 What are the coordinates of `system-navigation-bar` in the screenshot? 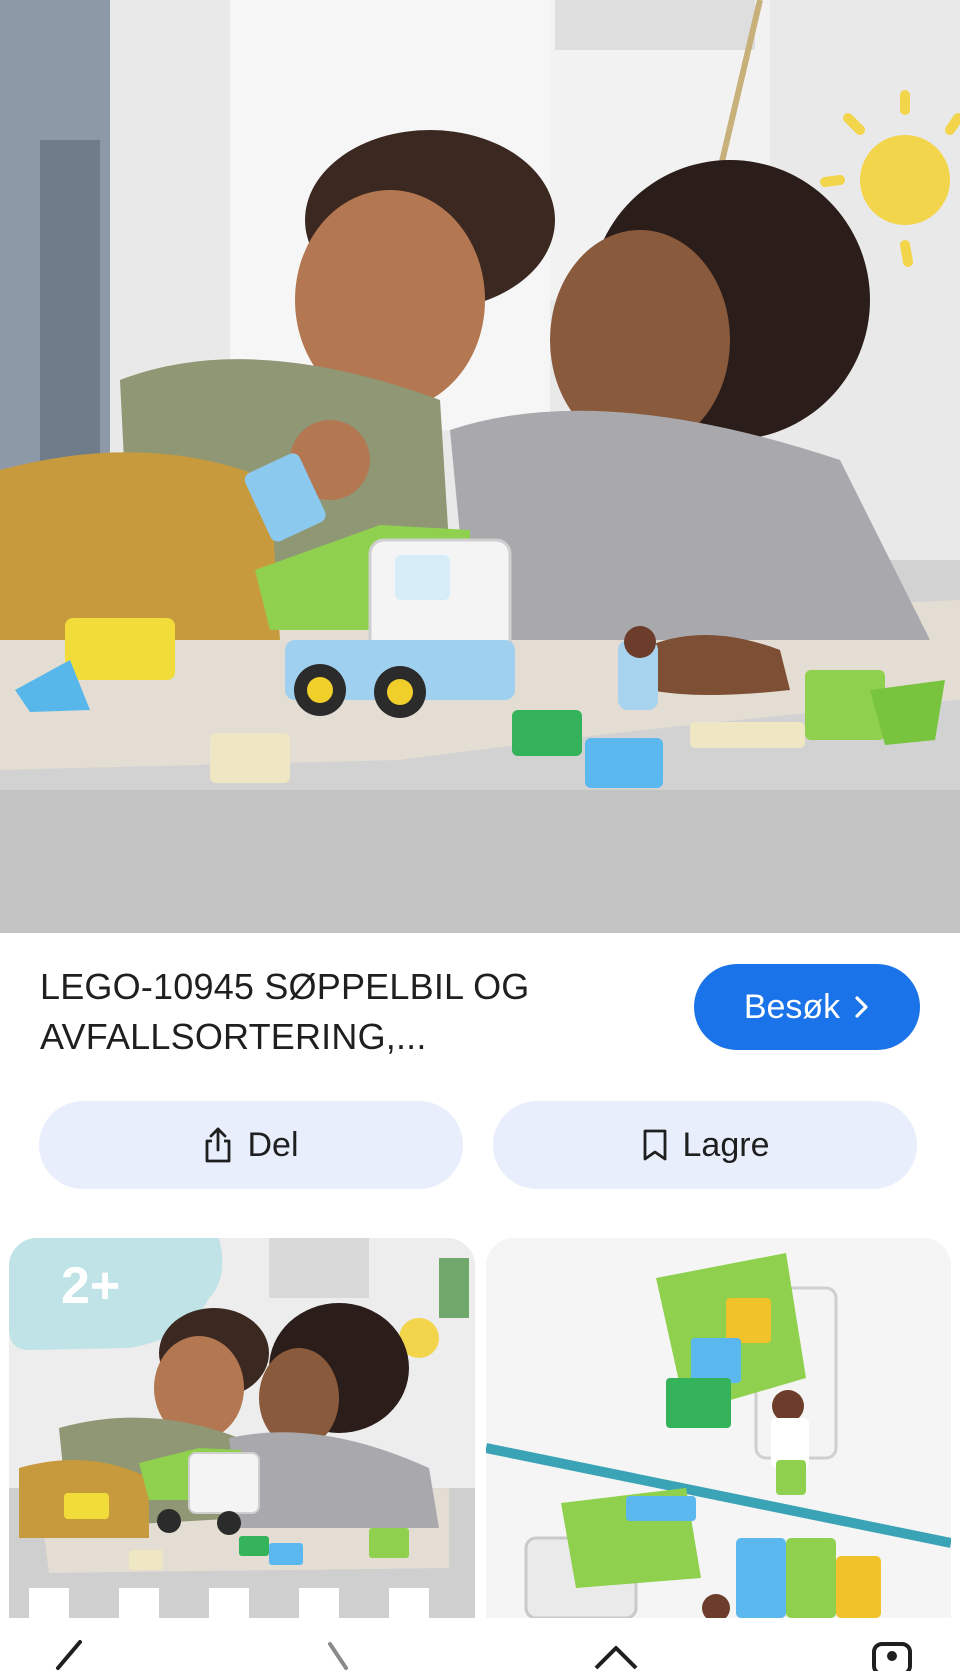 It's located at (480, 1647).